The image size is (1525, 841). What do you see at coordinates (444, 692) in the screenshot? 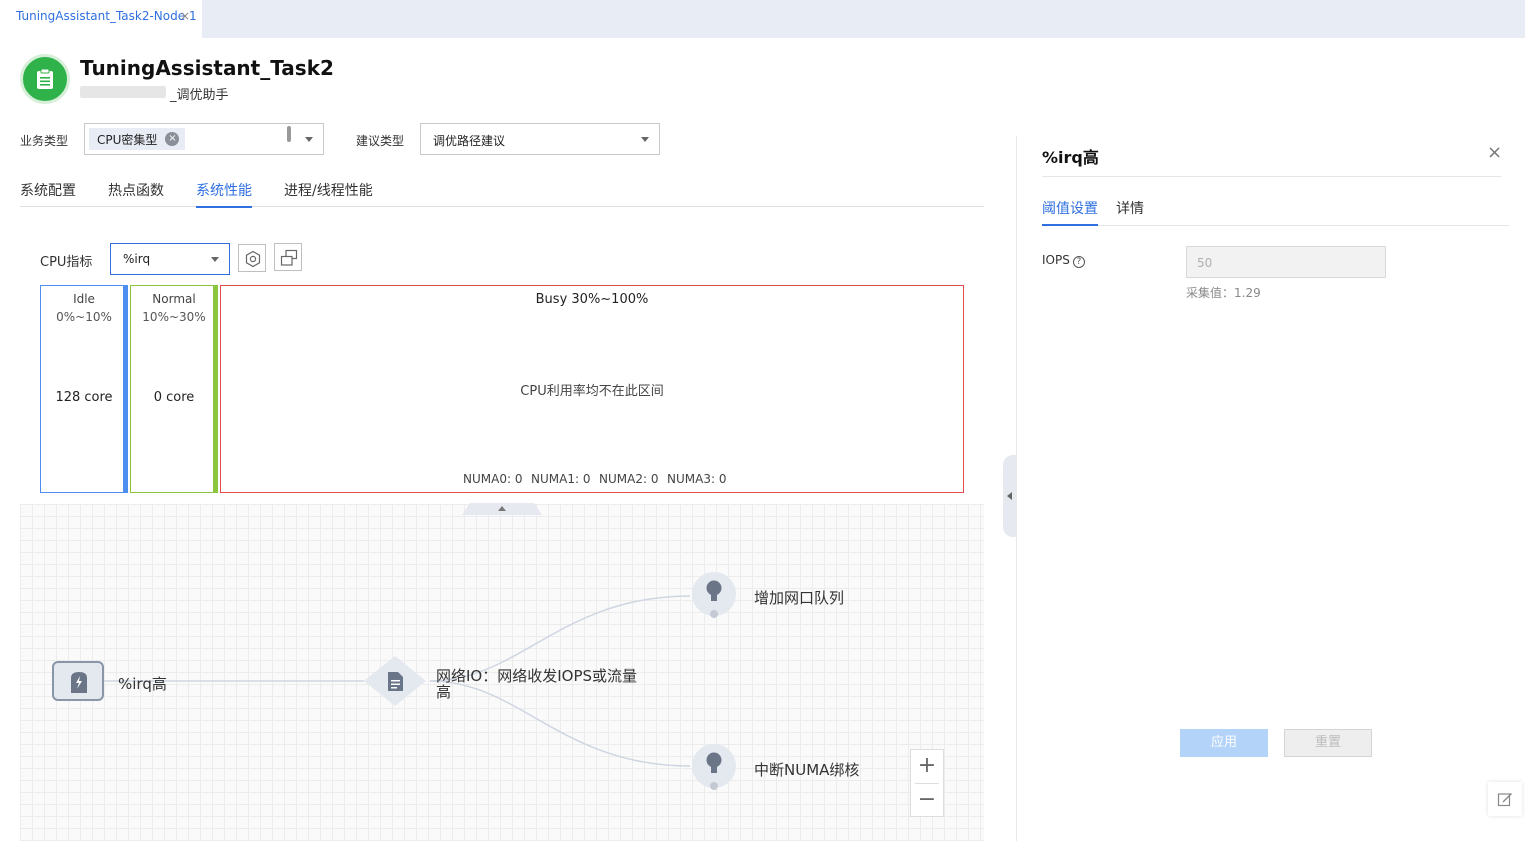
I see `middle-node-label-cont: 高` at bounding box center [444, 692].